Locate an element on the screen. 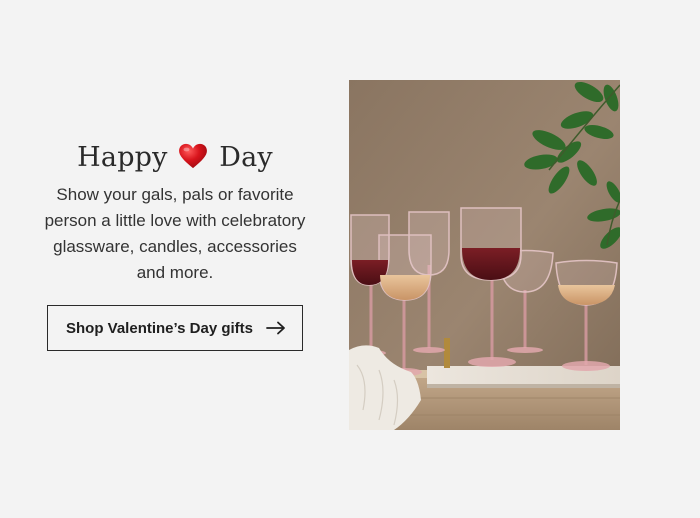  headline-word-happy: Happy is located at coordinates (122, 157).